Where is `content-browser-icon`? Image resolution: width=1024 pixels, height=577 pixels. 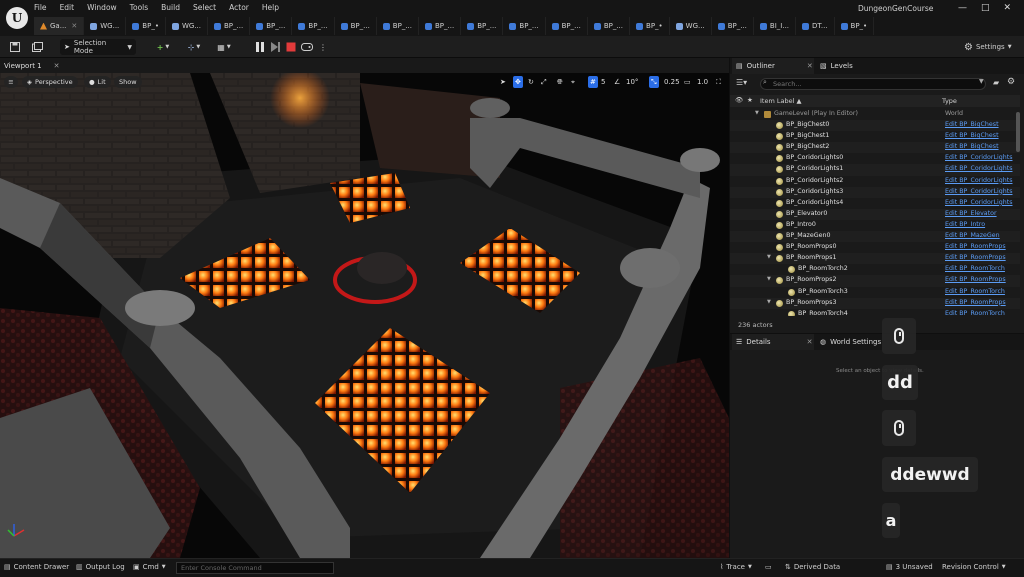 content-browser-icon is located at coordinates (37, 47).